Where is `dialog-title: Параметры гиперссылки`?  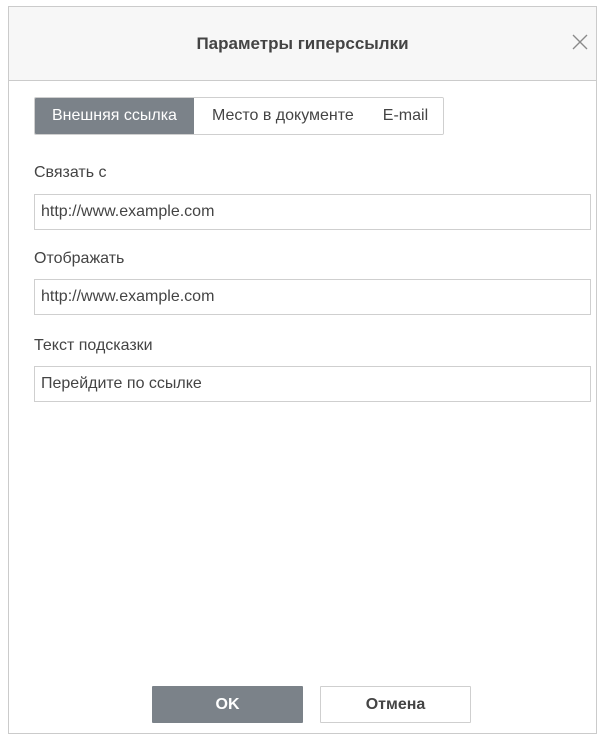 dialog-title: Параметры гиперссылки is located at coordinates (302, 43).